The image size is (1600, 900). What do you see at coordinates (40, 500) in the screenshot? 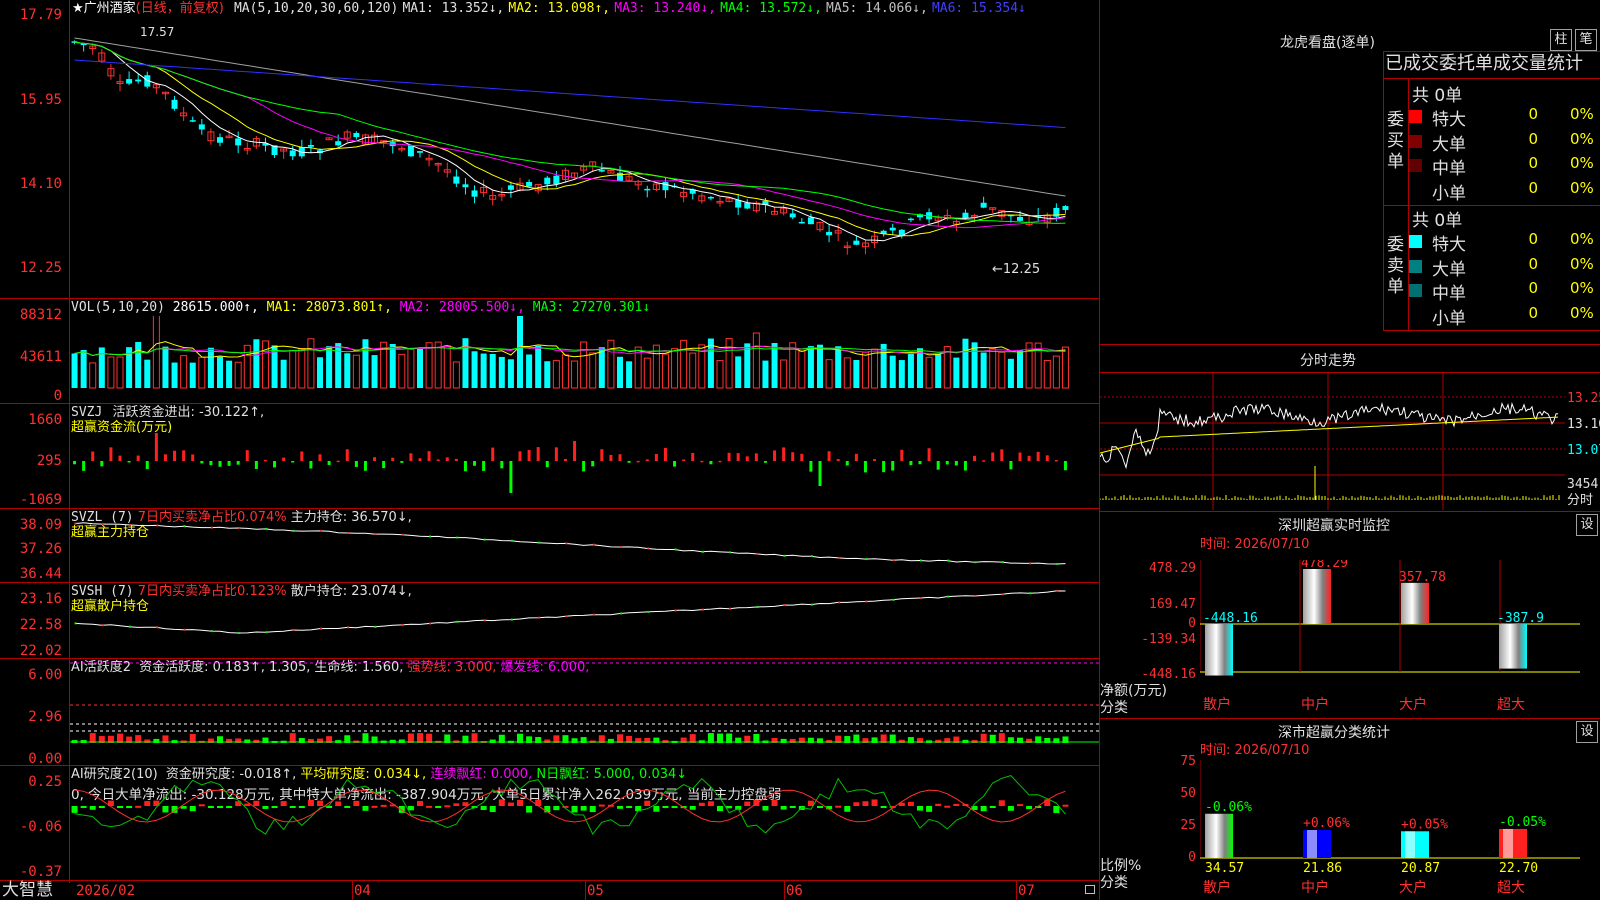
I see `svzj-ytick-3: -1069` at bounding box center [40, 500].